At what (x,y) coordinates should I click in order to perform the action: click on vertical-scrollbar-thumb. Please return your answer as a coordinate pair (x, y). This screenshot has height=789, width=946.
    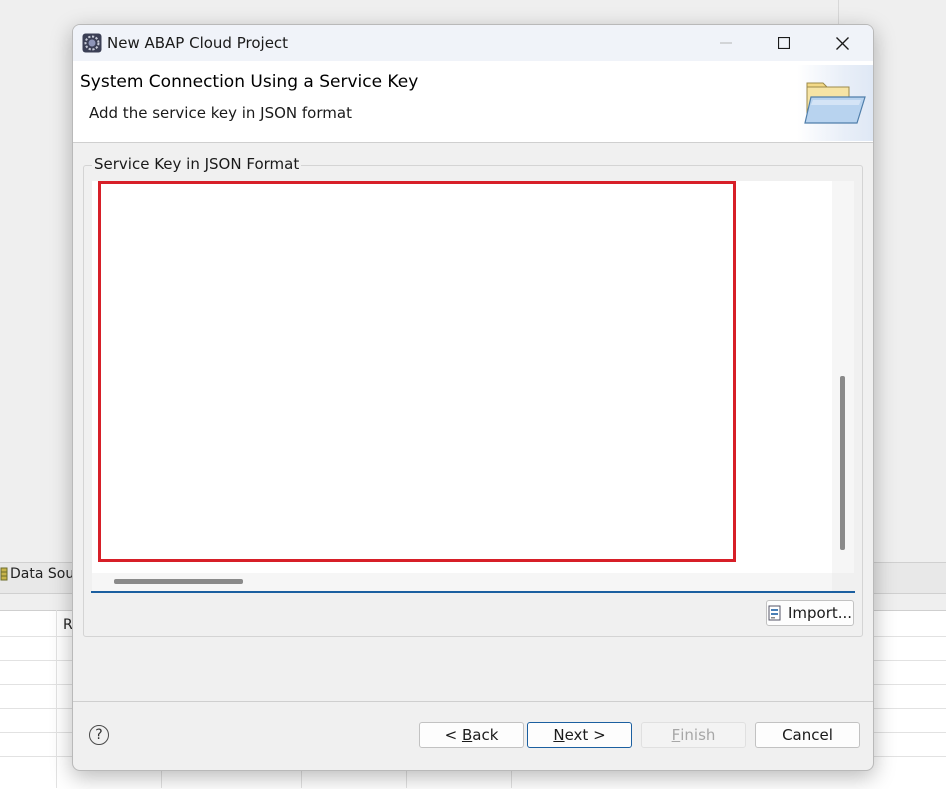
    Looking at the image, I should click on (842, 463).